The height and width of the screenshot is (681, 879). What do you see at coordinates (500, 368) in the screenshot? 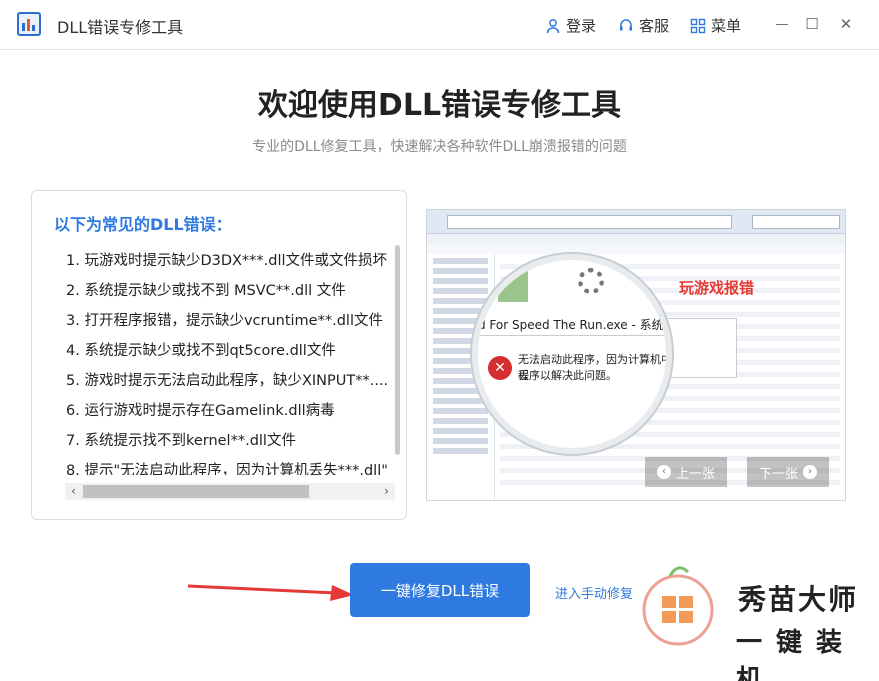
I see `error-icon: ✕` at bounding box center [500, 368].